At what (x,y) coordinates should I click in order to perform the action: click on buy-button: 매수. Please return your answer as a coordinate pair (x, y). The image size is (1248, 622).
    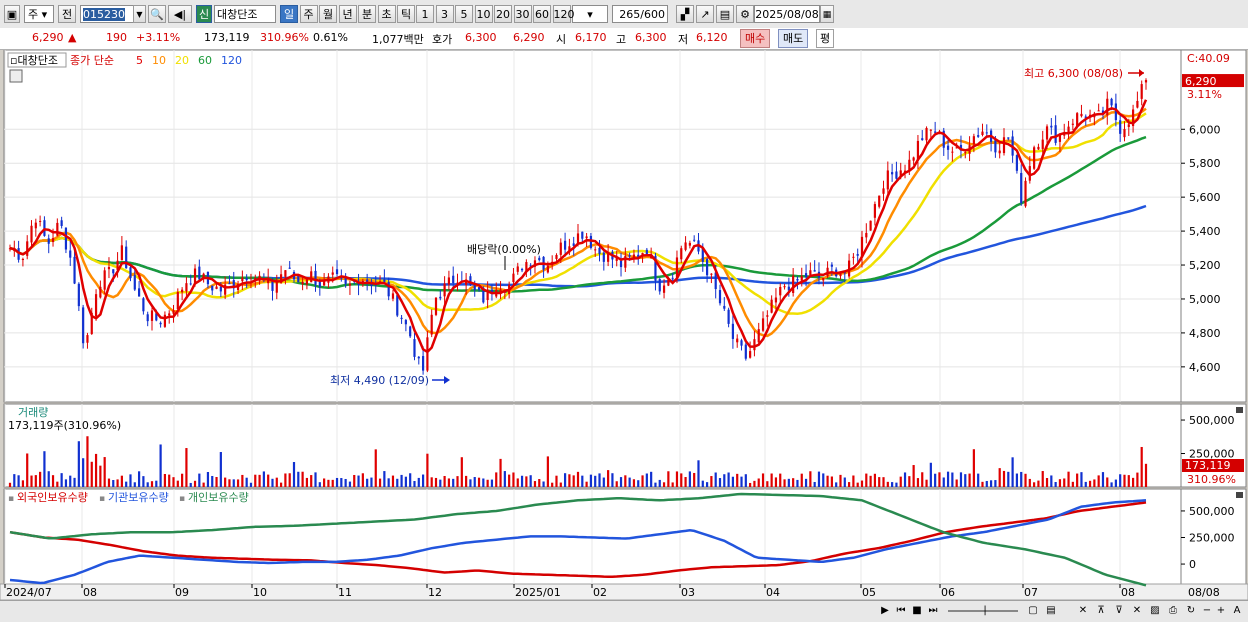
    Looking at the image, I should click on (755, 38).